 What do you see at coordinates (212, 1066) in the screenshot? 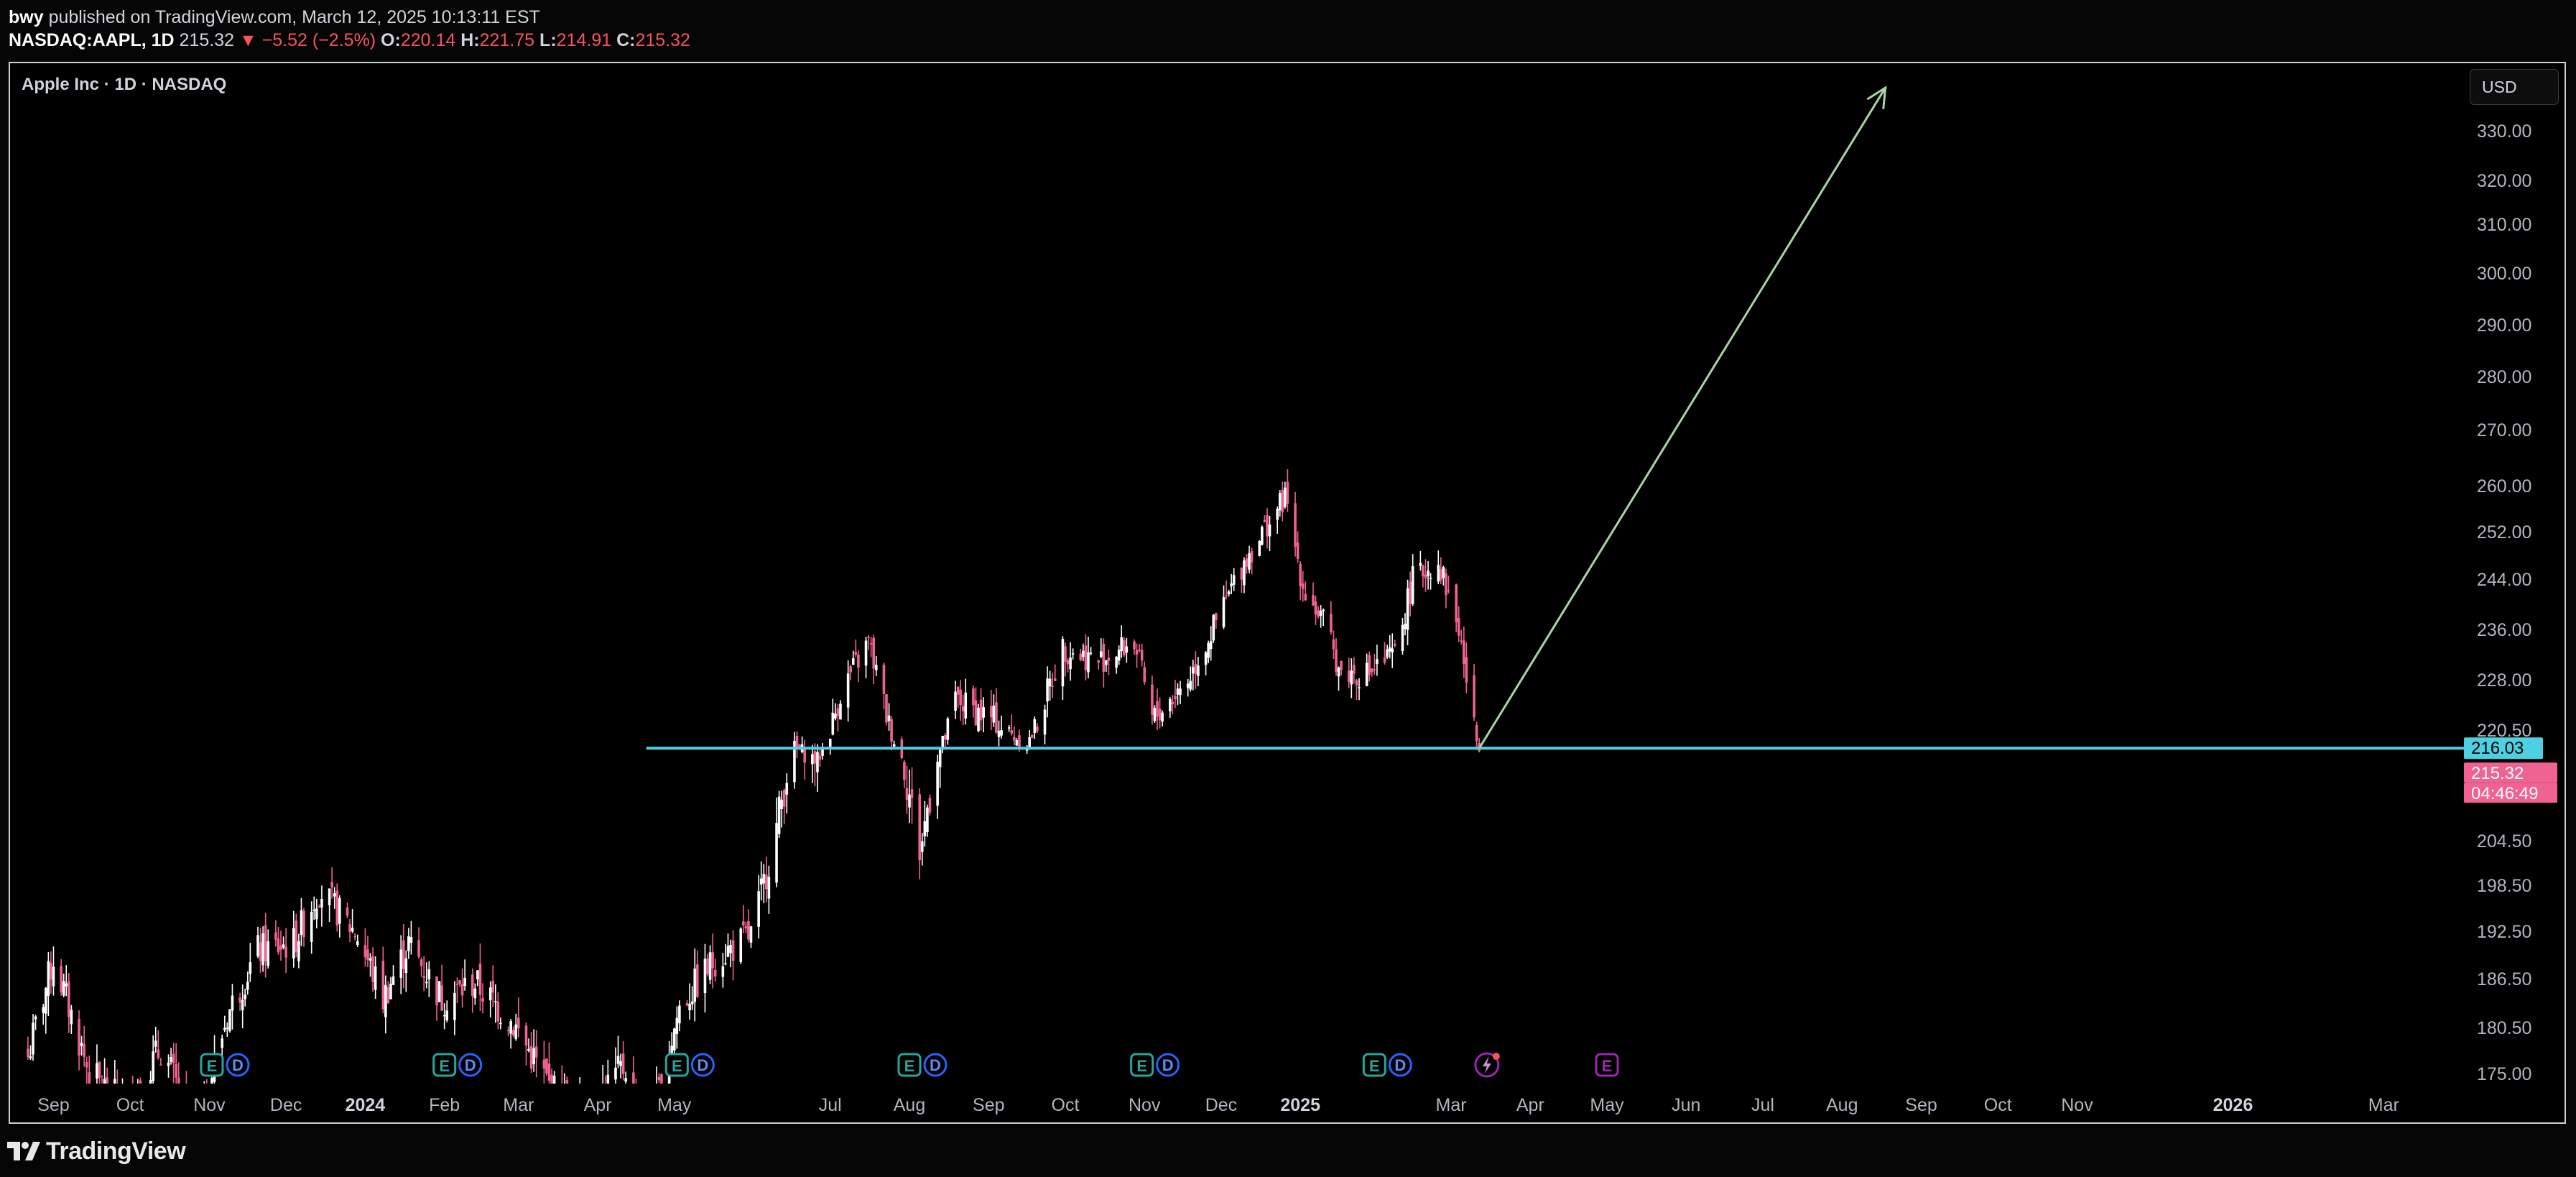
I see `earnings-badge-letter-0: E` at bounding box center [212, 1066].